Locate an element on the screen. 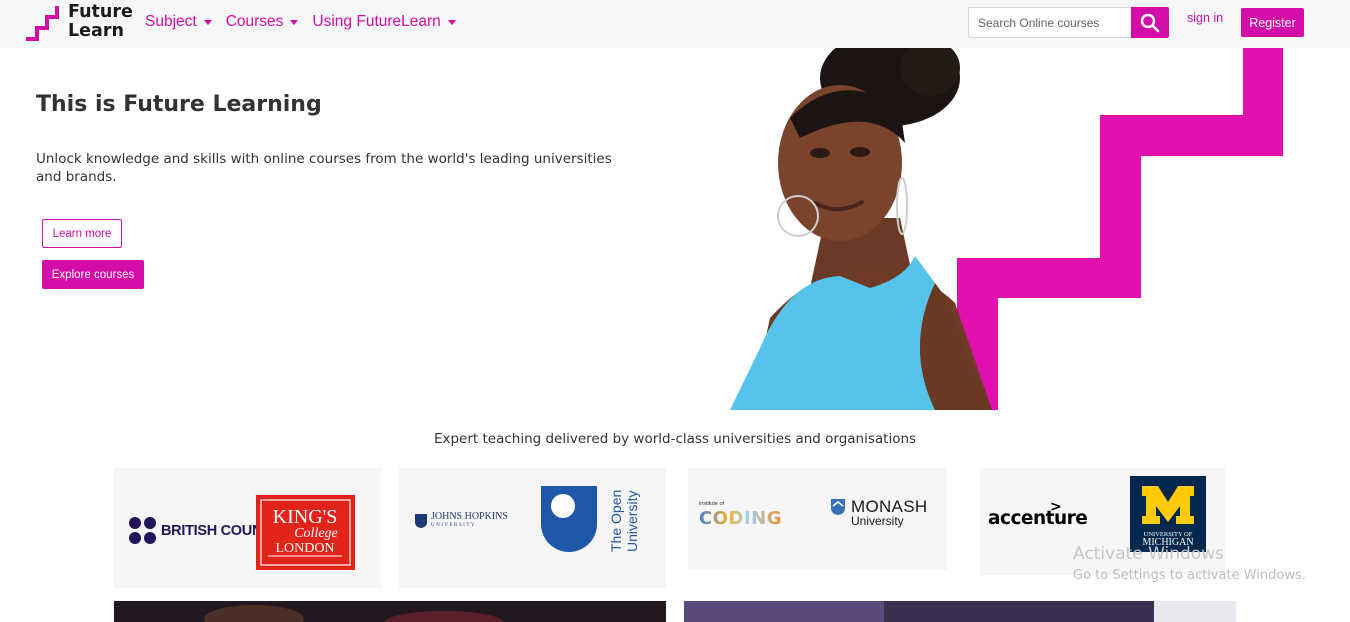  accenture-text: accenture is located at coordinates (1038, 518).